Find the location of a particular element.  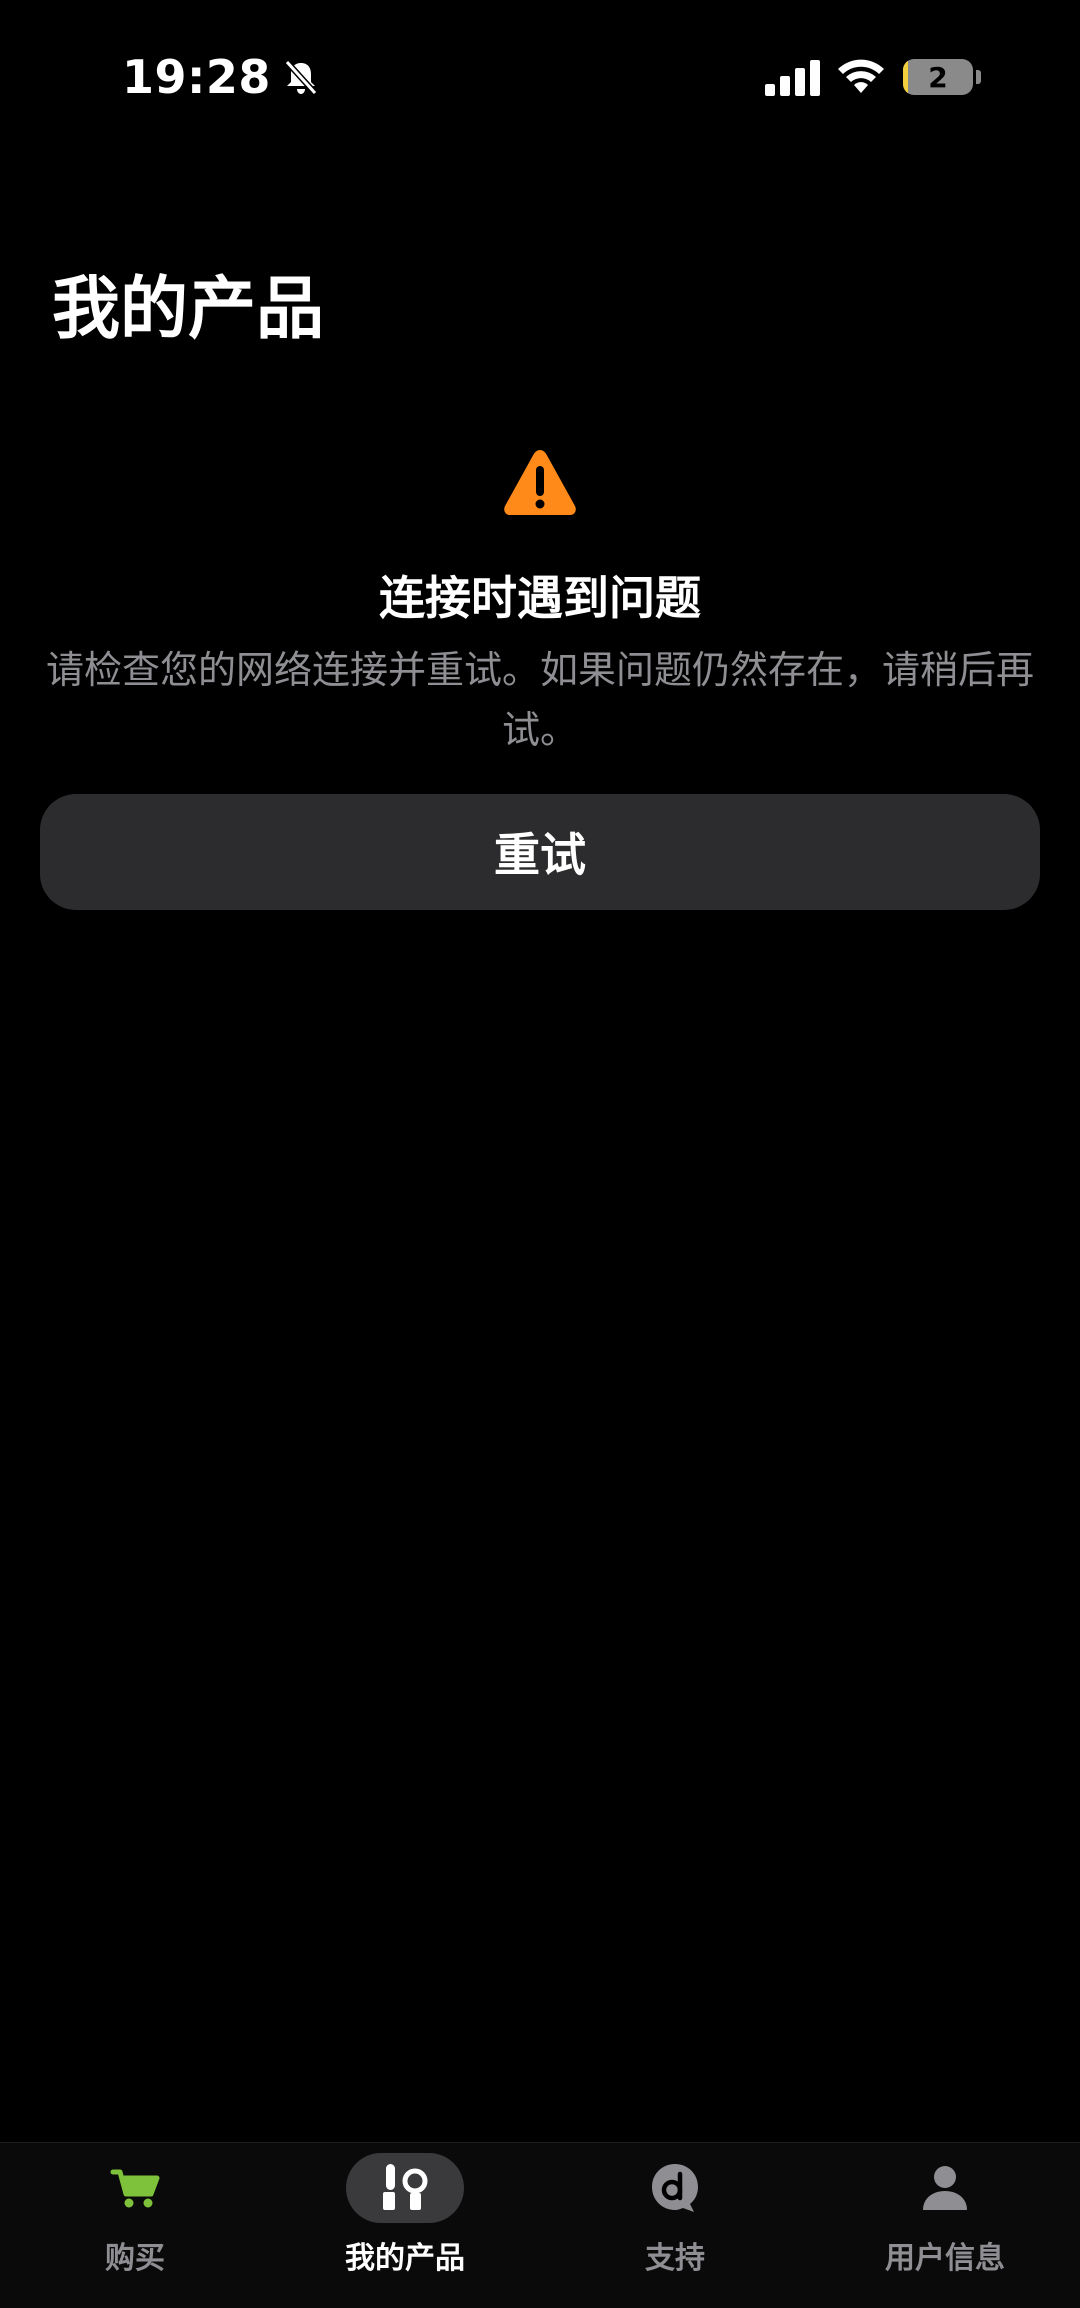

status-bar: 19:28 2 is located at coordinates (540, 75).